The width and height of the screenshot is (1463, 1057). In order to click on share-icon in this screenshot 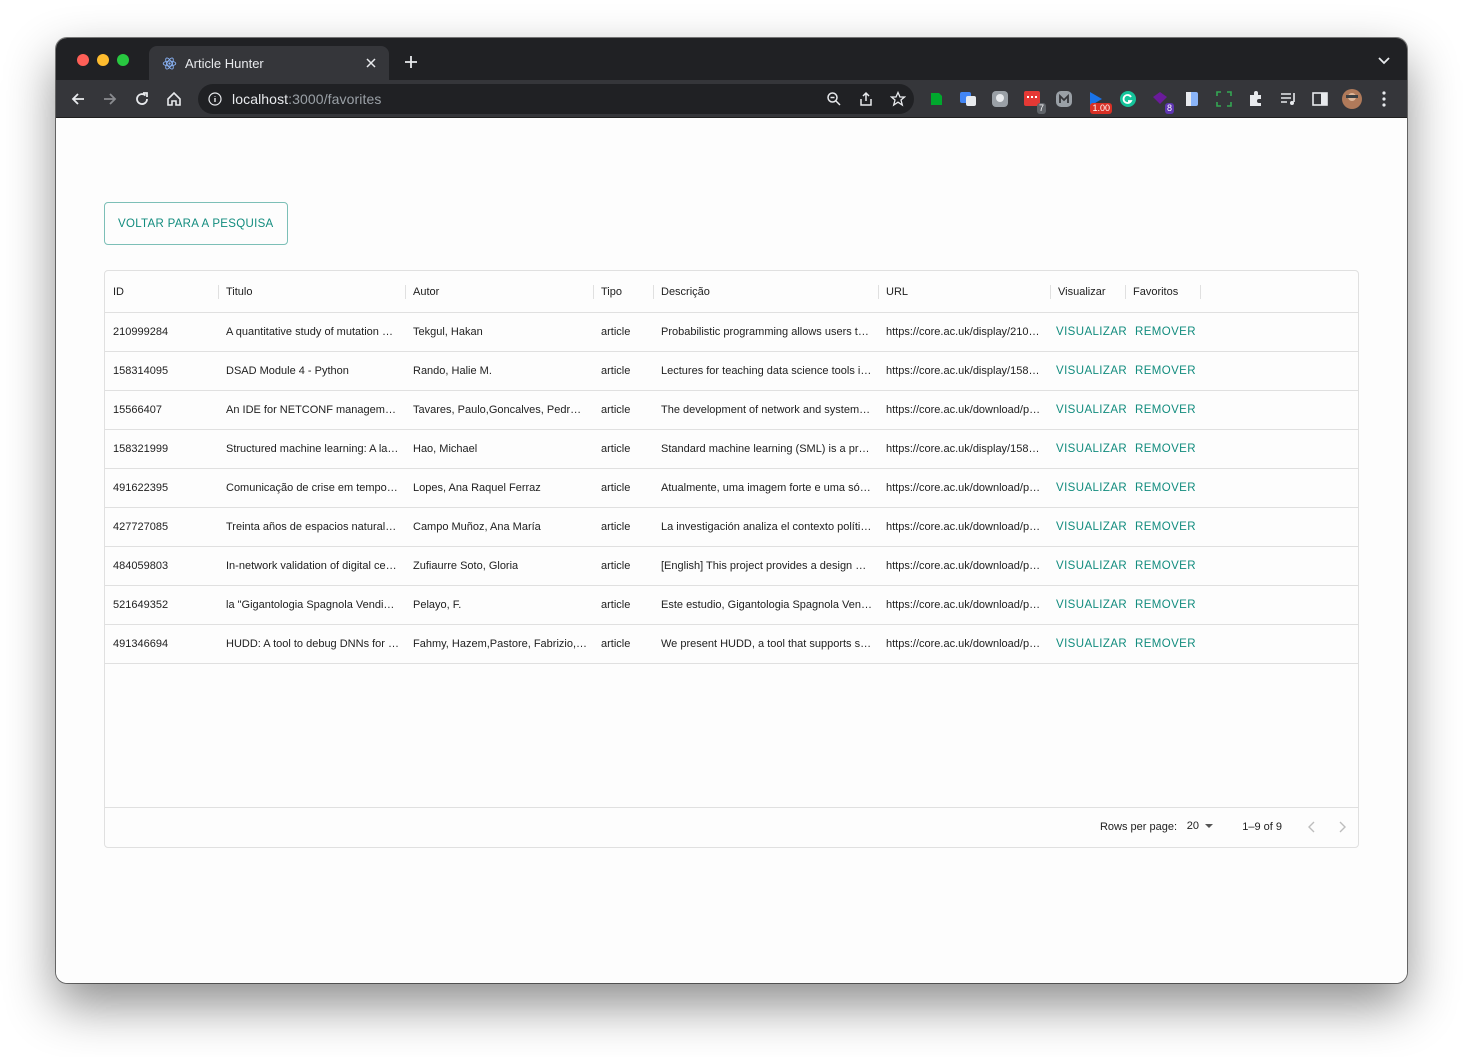, I will do `click(866, 99)`.